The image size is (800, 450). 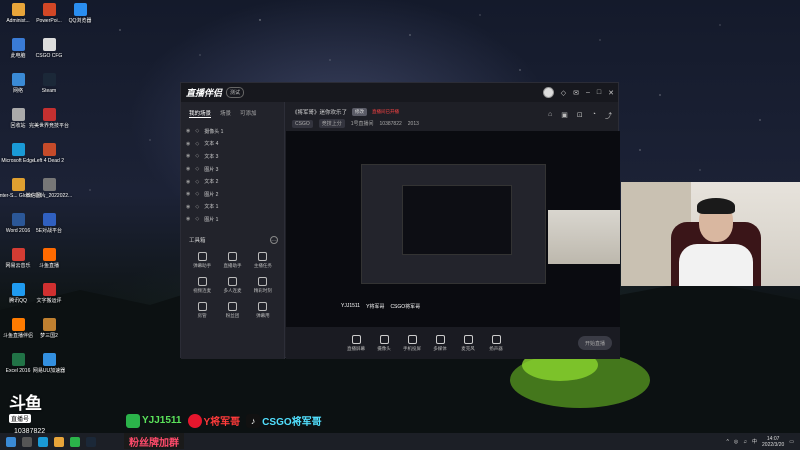 What do you see at coordinates (49, 363) in the screenshot?
I see `desktop-icon-22: 网易UU加速器` at bounding box center [49, 363].